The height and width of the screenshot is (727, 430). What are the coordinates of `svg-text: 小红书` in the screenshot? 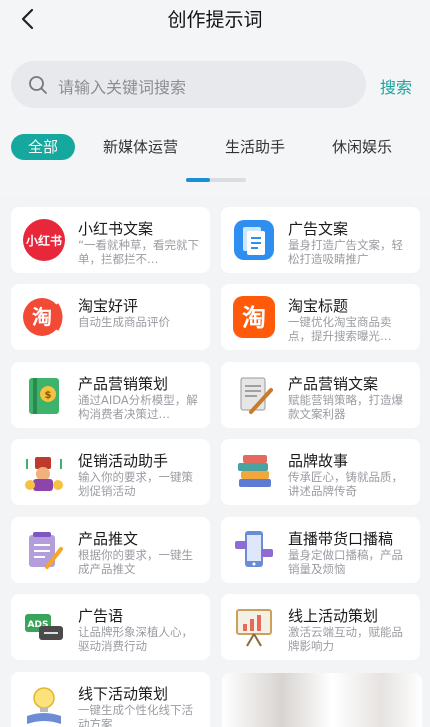 It's located at (44, 240).